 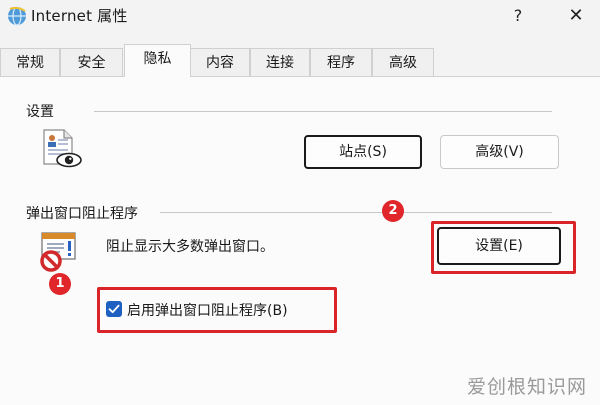 I want to click on privacy-document-eye-icon, so click(x=62, y=148).